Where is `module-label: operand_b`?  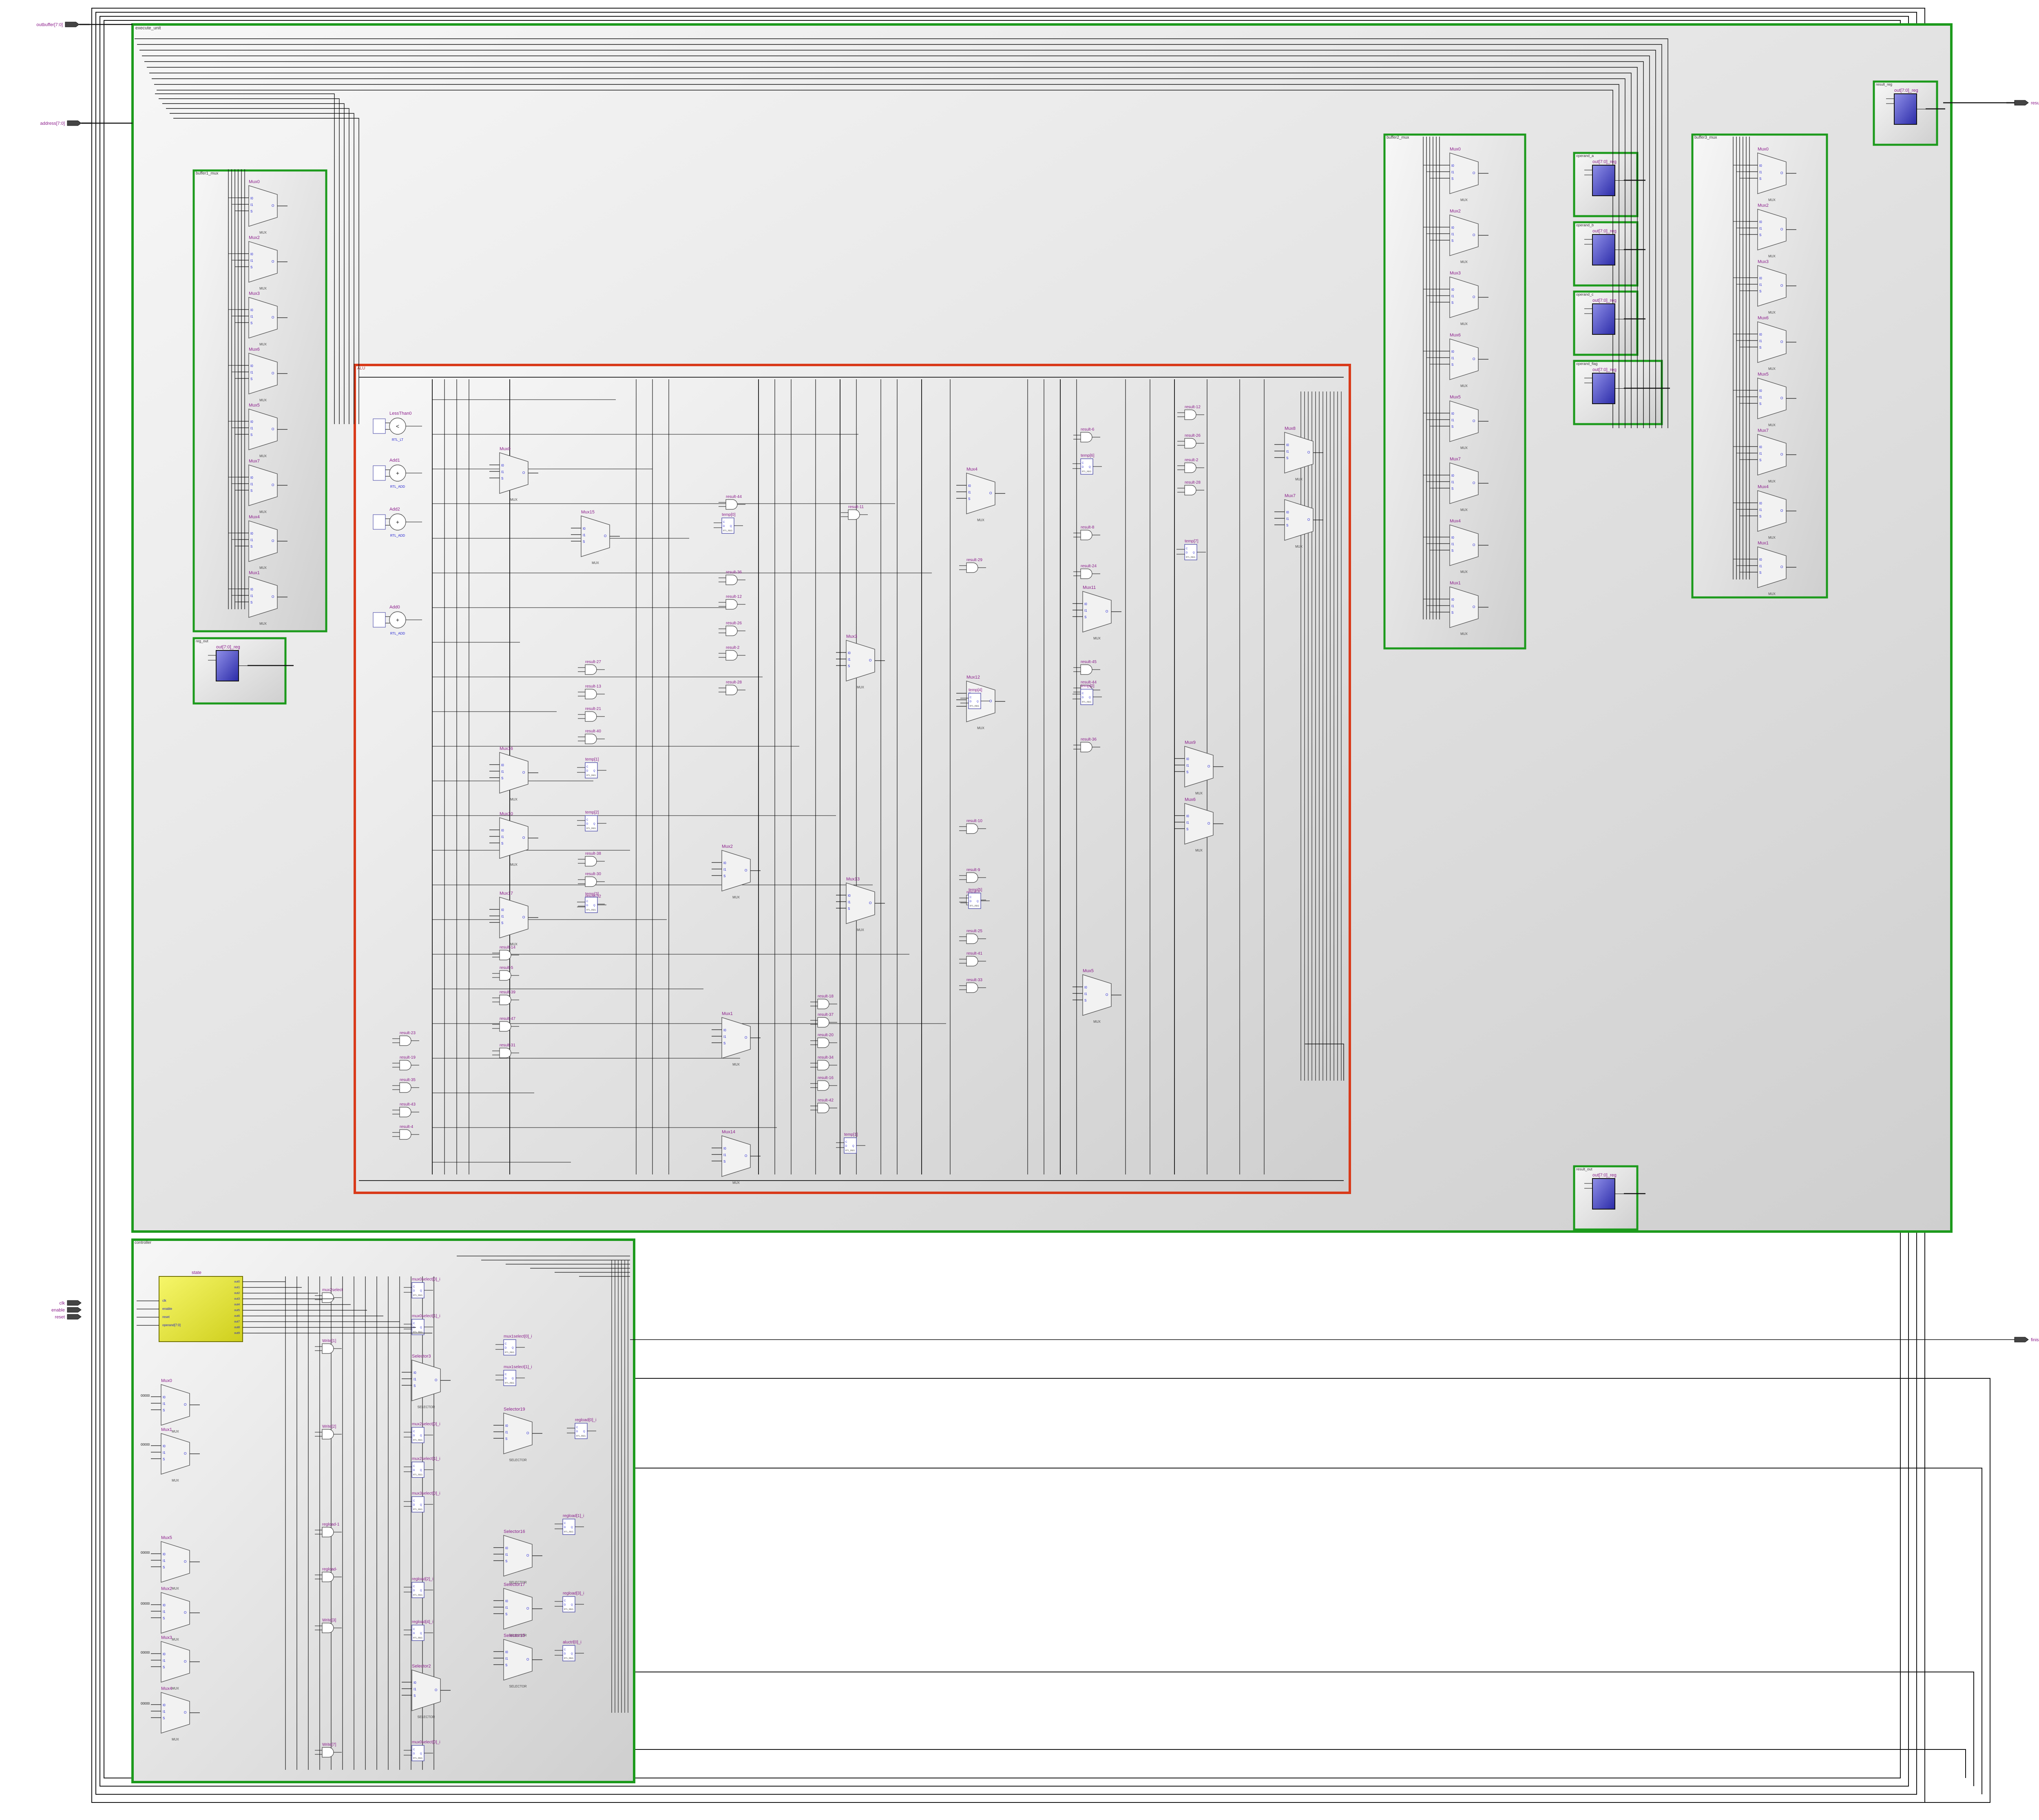
module-label: operand_b is located at coordinates (1585, 225).